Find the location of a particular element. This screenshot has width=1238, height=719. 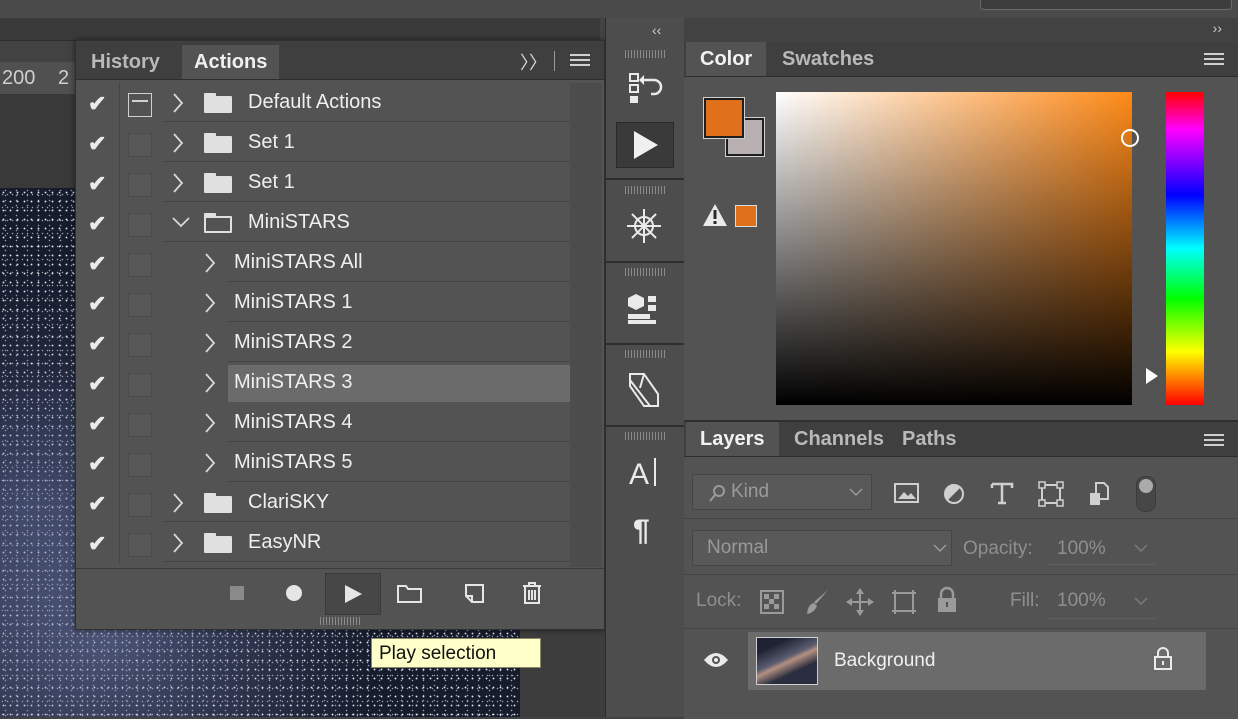

3d-properties-button is located at coordinates (644, 308).